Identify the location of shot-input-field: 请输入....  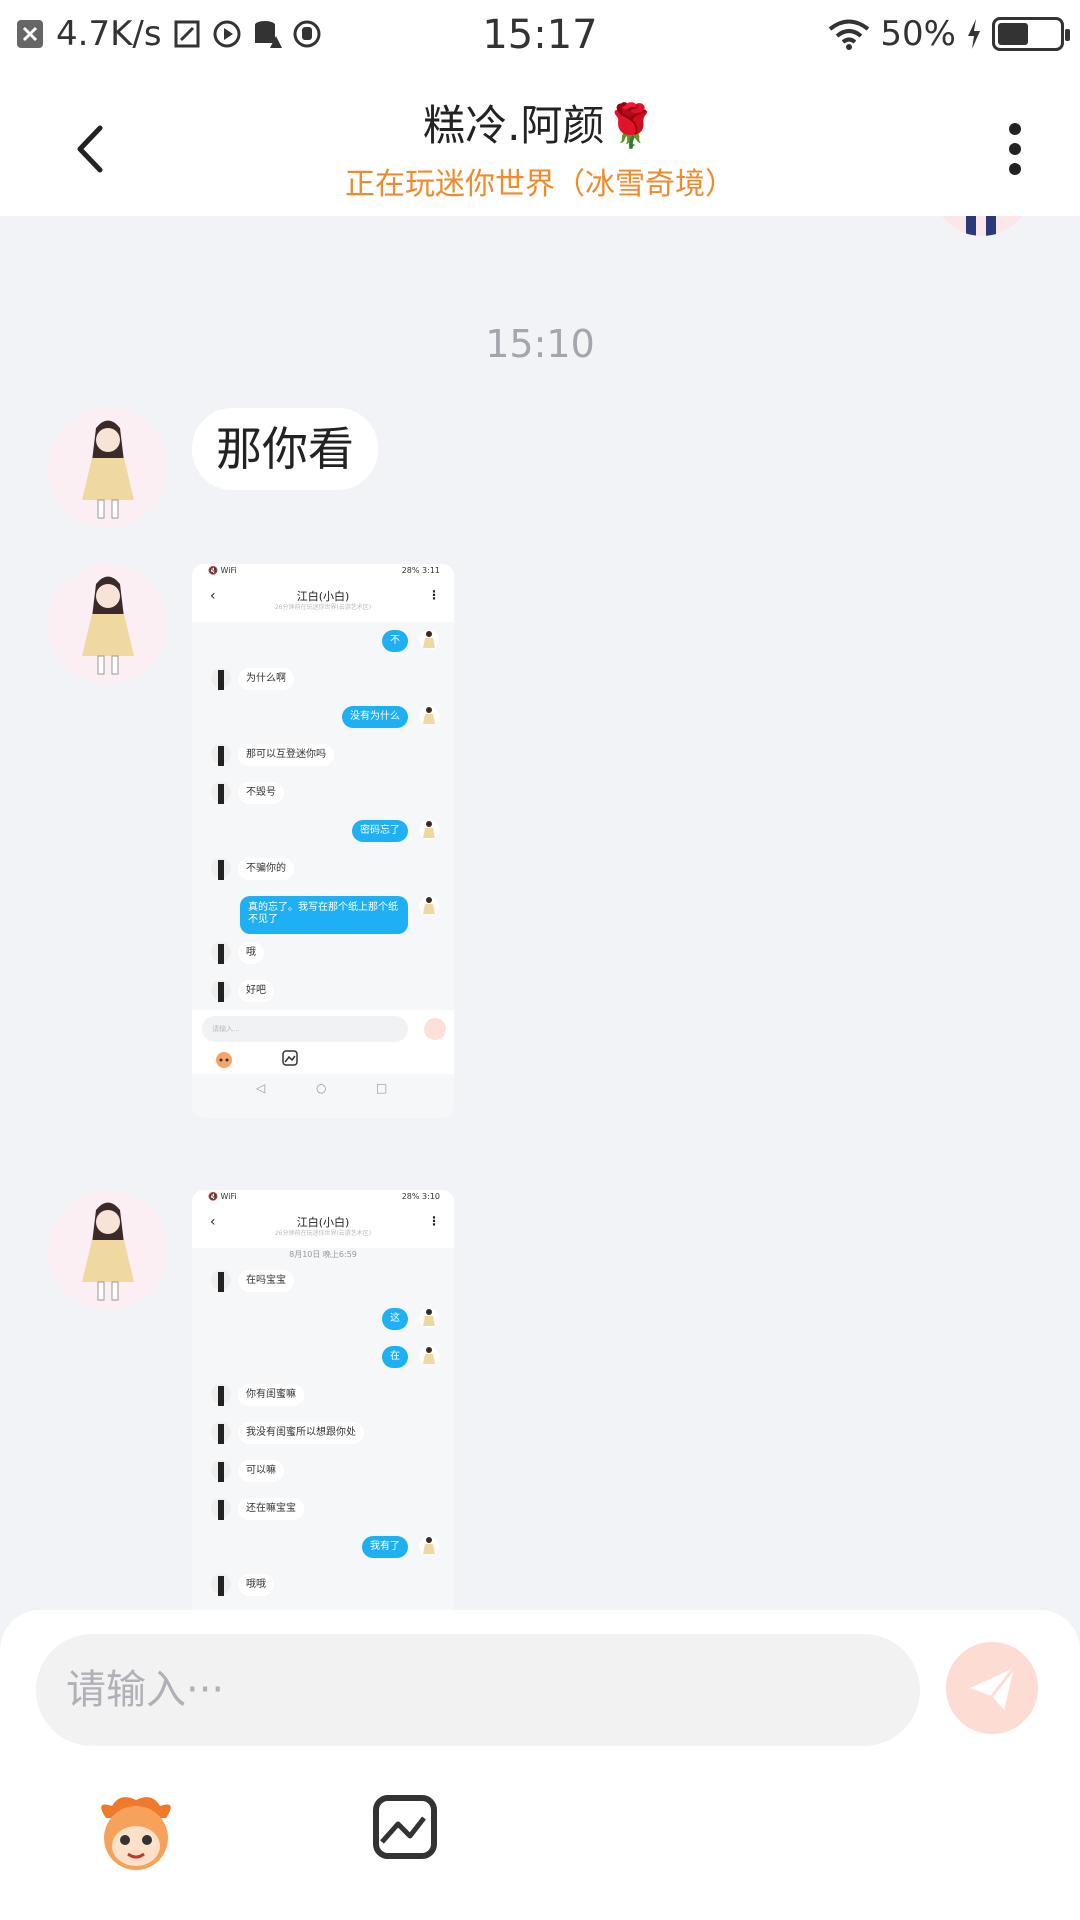
(305, 1029).